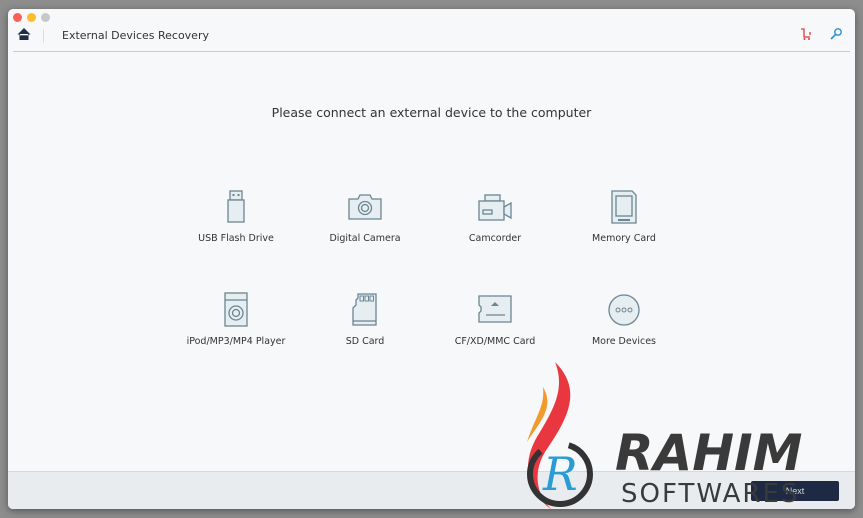 Image resolution: width=863 pixels, height=518 pixels. I want to click on more-icon, so click(624, 310).